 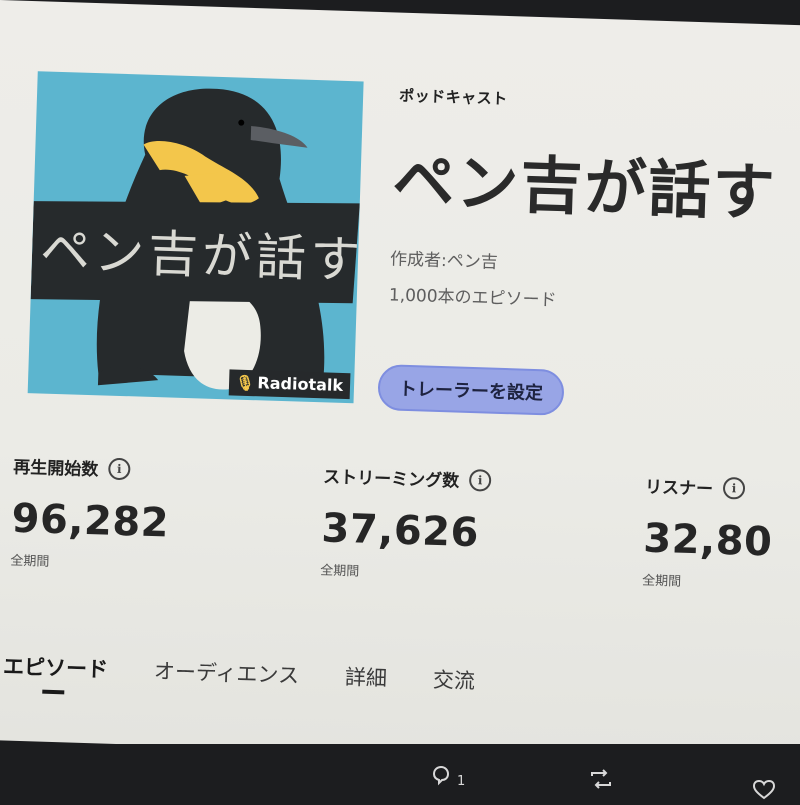 I want to click on stat-label: リスナー, so click(x=679, y=488).